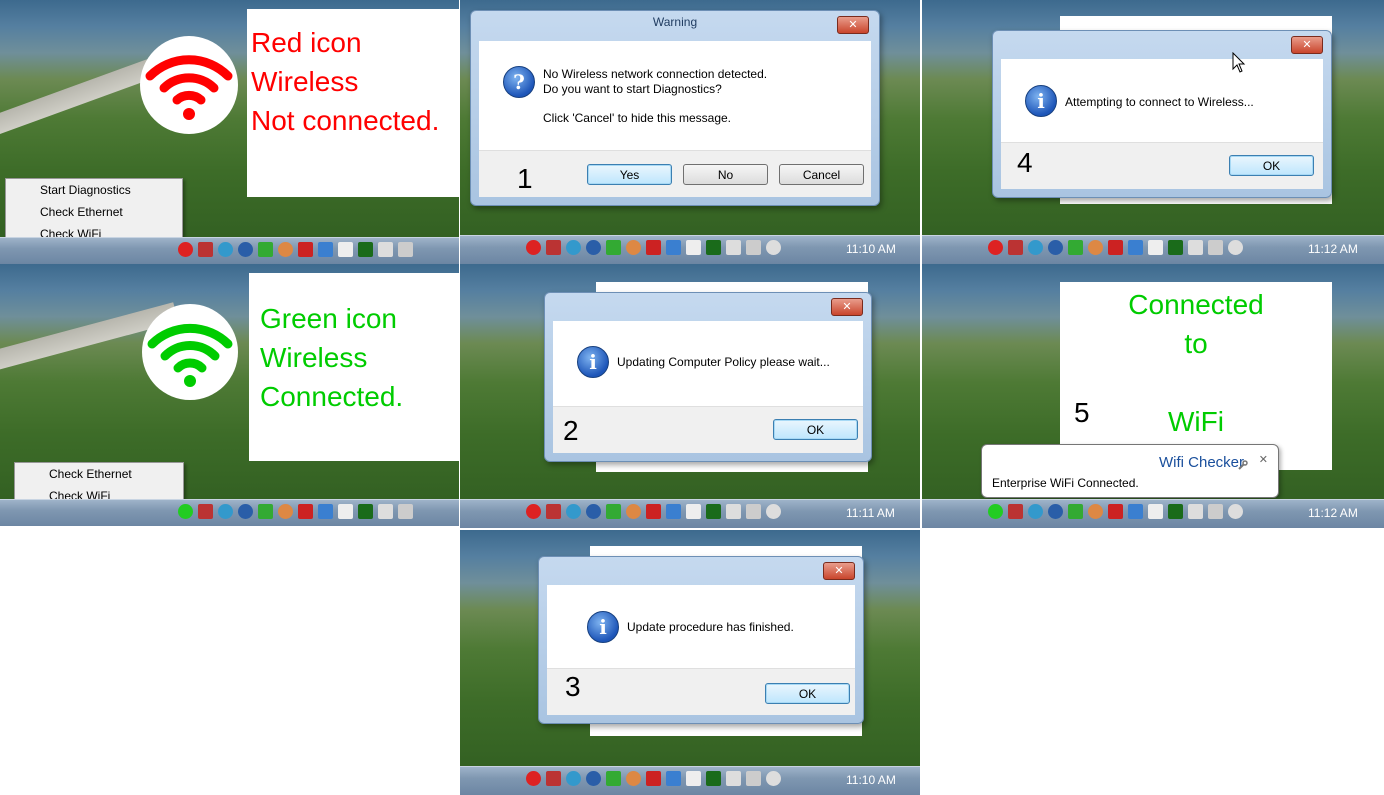 Image resolution: width=1384 pixels, height=795 pixels. Describe the element at coordinates (94, 190) in the screenshot. I see `menu-start-diagnostics: Start Diagnostics` at that location.